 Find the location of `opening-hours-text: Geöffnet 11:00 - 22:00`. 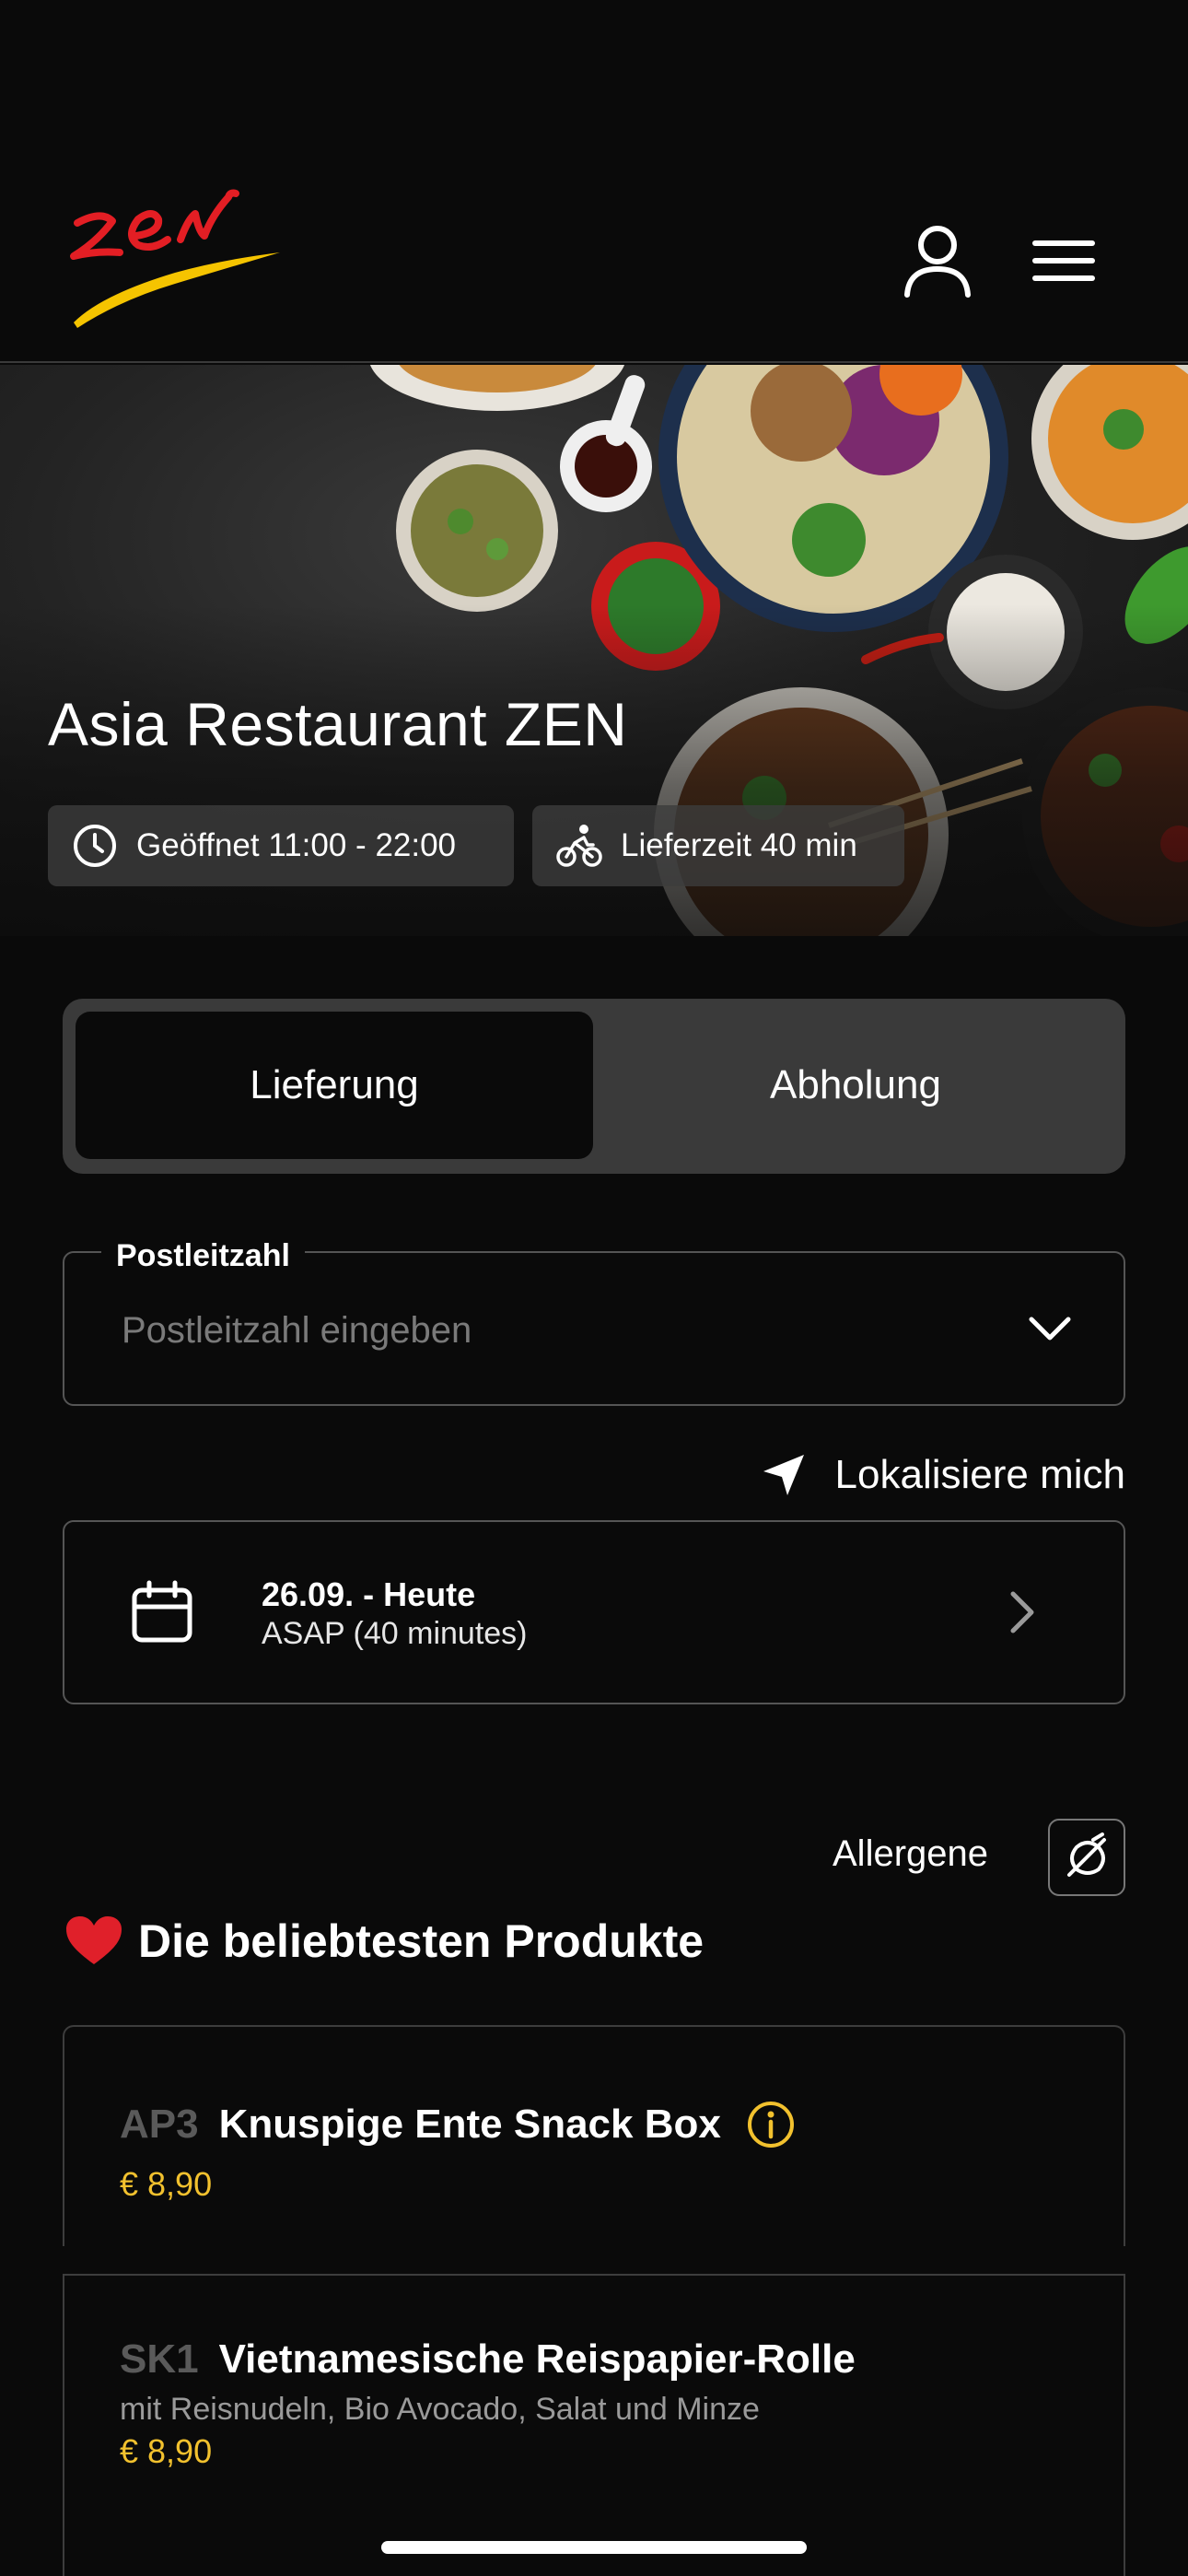

opening-hours-text: Geöffnet 11:00 - 22:00 is located at coordinates (296, 845).